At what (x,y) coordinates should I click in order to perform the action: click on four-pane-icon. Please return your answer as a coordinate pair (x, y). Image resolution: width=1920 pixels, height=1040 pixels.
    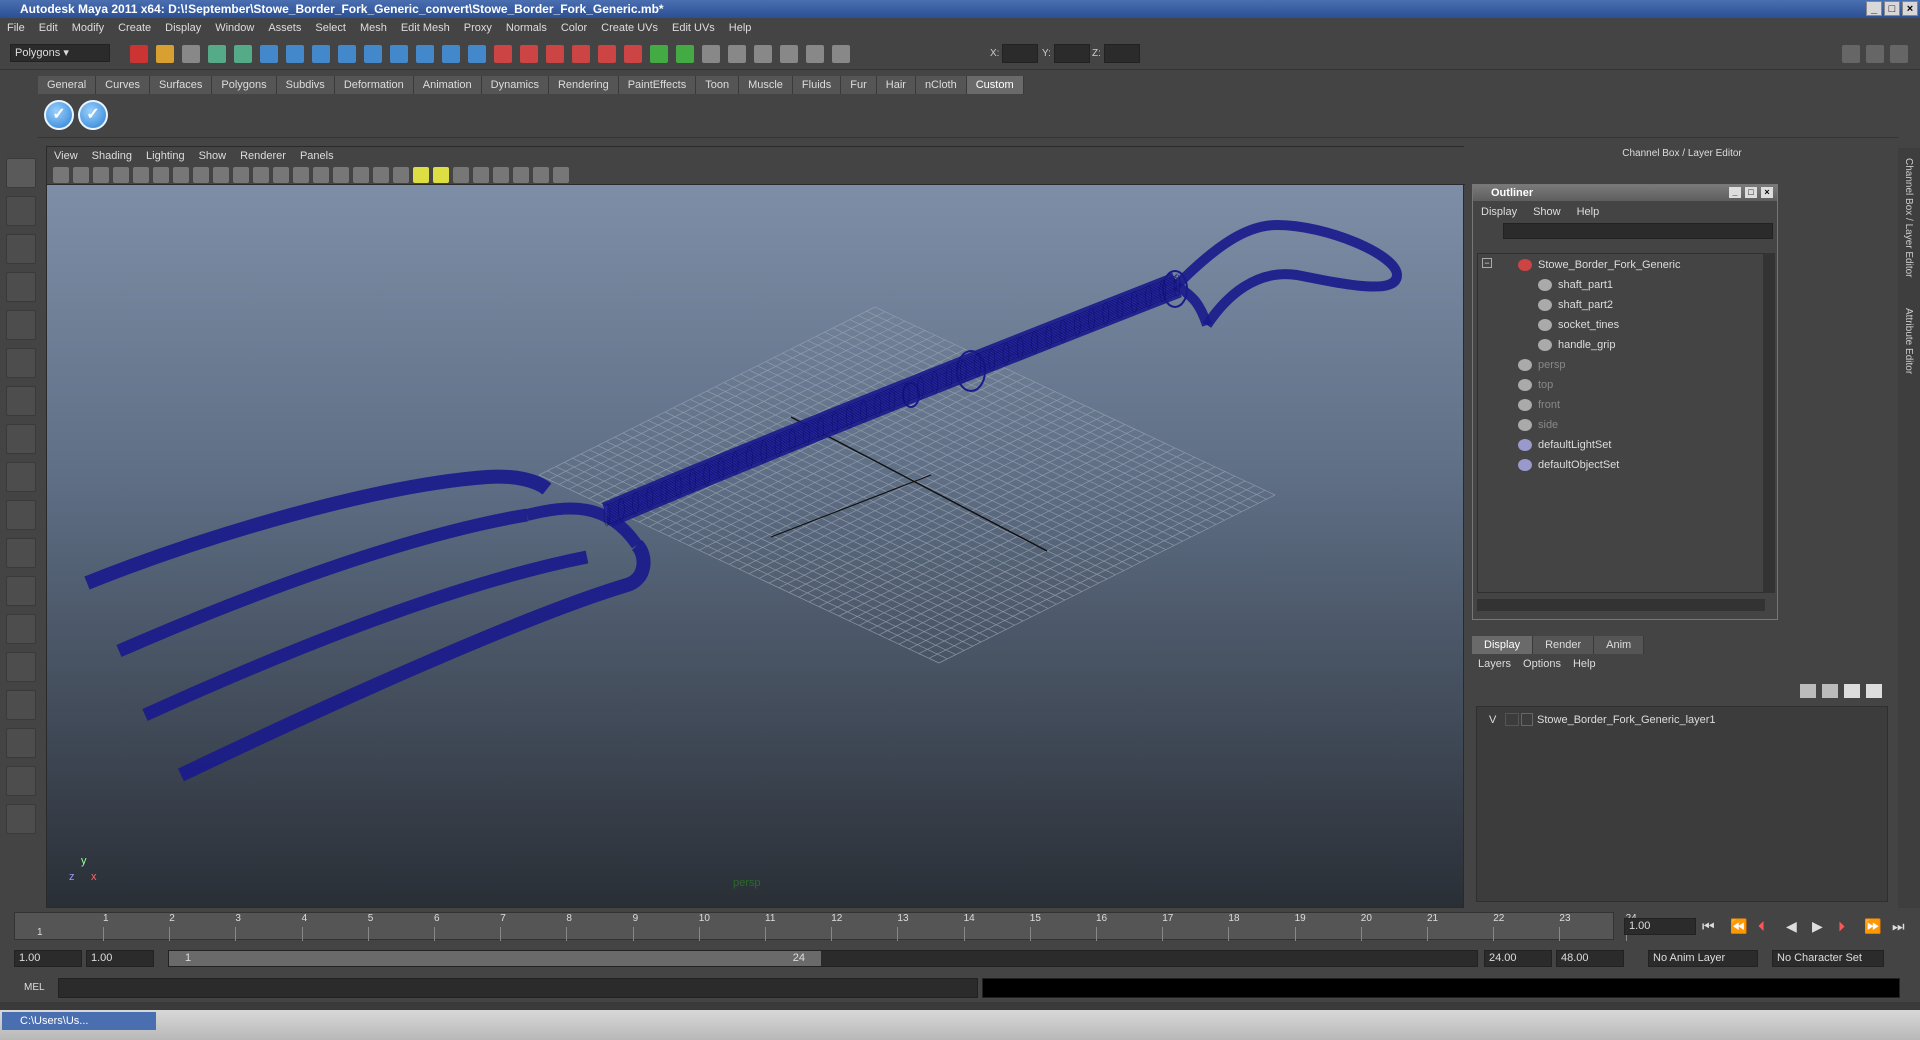
    Looking at the image, I should click on (21, 591).